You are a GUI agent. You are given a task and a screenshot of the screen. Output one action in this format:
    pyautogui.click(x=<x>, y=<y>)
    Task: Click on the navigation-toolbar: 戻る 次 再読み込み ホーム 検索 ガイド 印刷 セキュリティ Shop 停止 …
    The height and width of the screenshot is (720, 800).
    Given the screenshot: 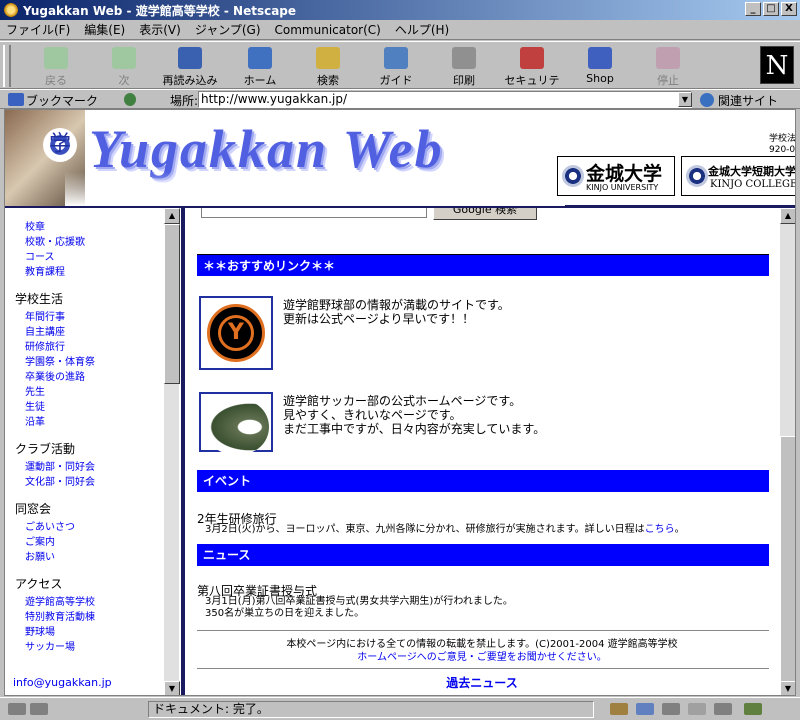 What is the action you would take?
    pyautogui.click(x=400, y=72)
    